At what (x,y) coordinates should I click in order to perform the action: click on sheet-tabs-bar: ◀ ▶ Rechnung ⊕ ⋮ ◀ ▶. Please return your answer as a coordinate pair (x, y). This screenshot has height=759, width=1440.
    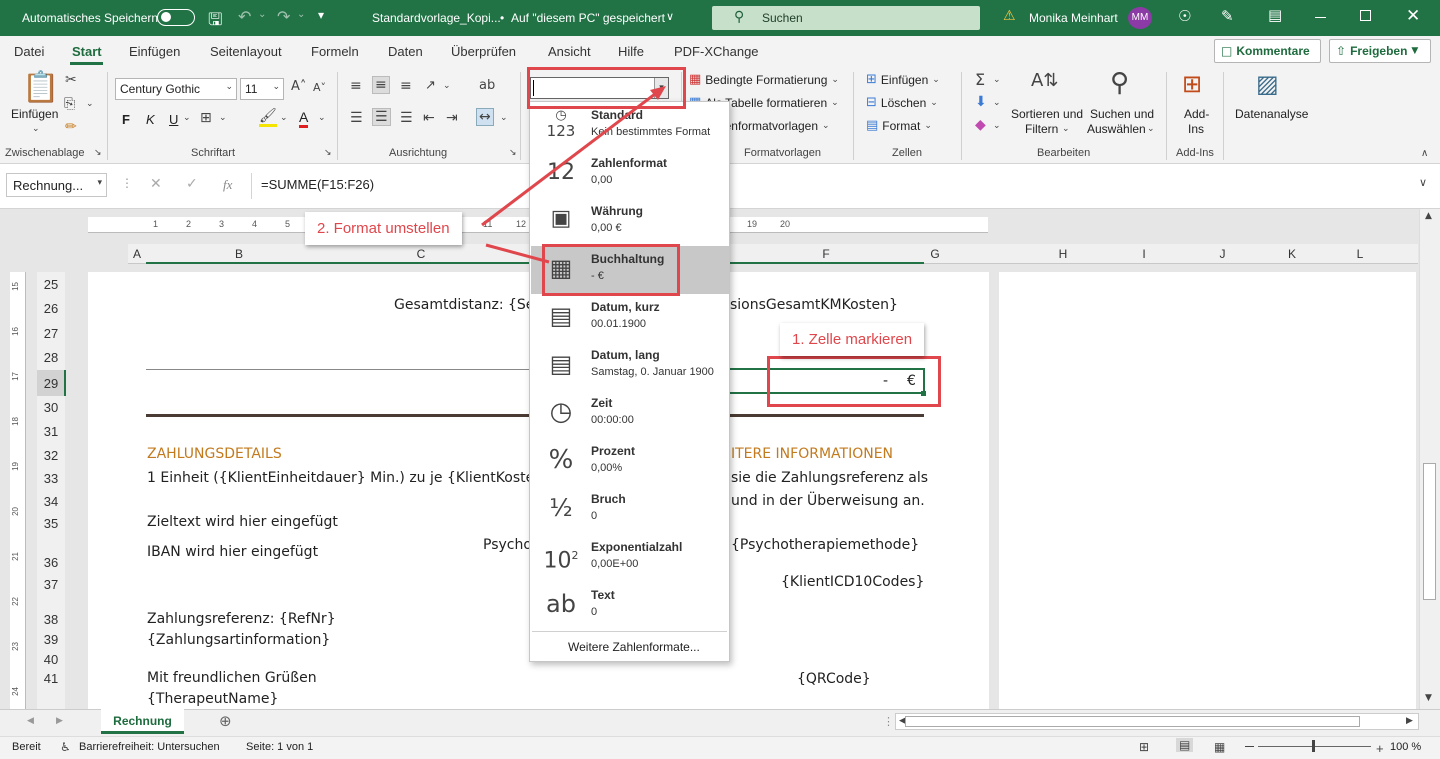
    Looking at the image, I should click on (720, 722).